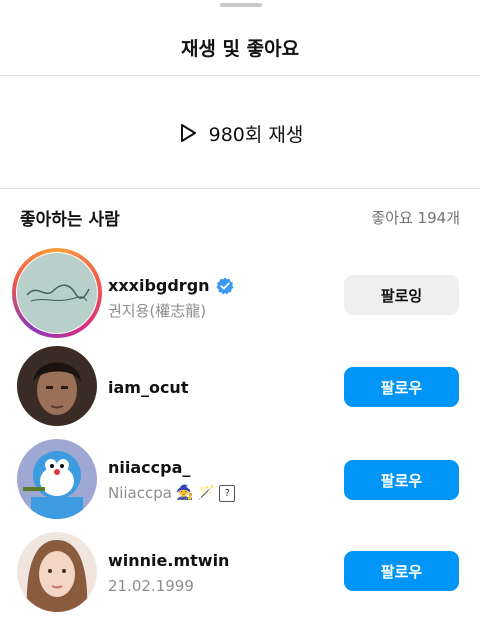  What do you see at coordinates (240, 49) in the screenshot?
I see `sheet-title: 재생 및 좋아요` at bounding box center [240, 49].